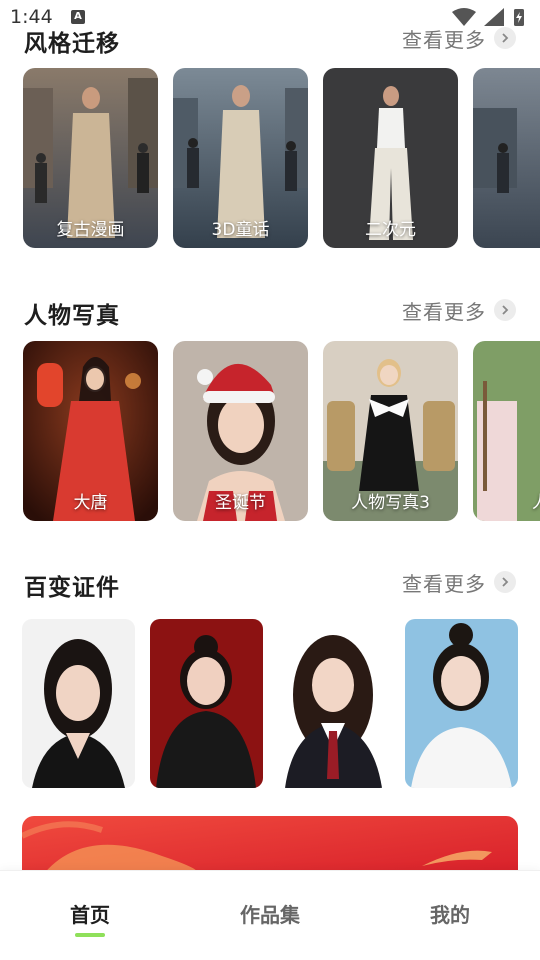  I want to click on id-photo-card-white, so click(78, 703).